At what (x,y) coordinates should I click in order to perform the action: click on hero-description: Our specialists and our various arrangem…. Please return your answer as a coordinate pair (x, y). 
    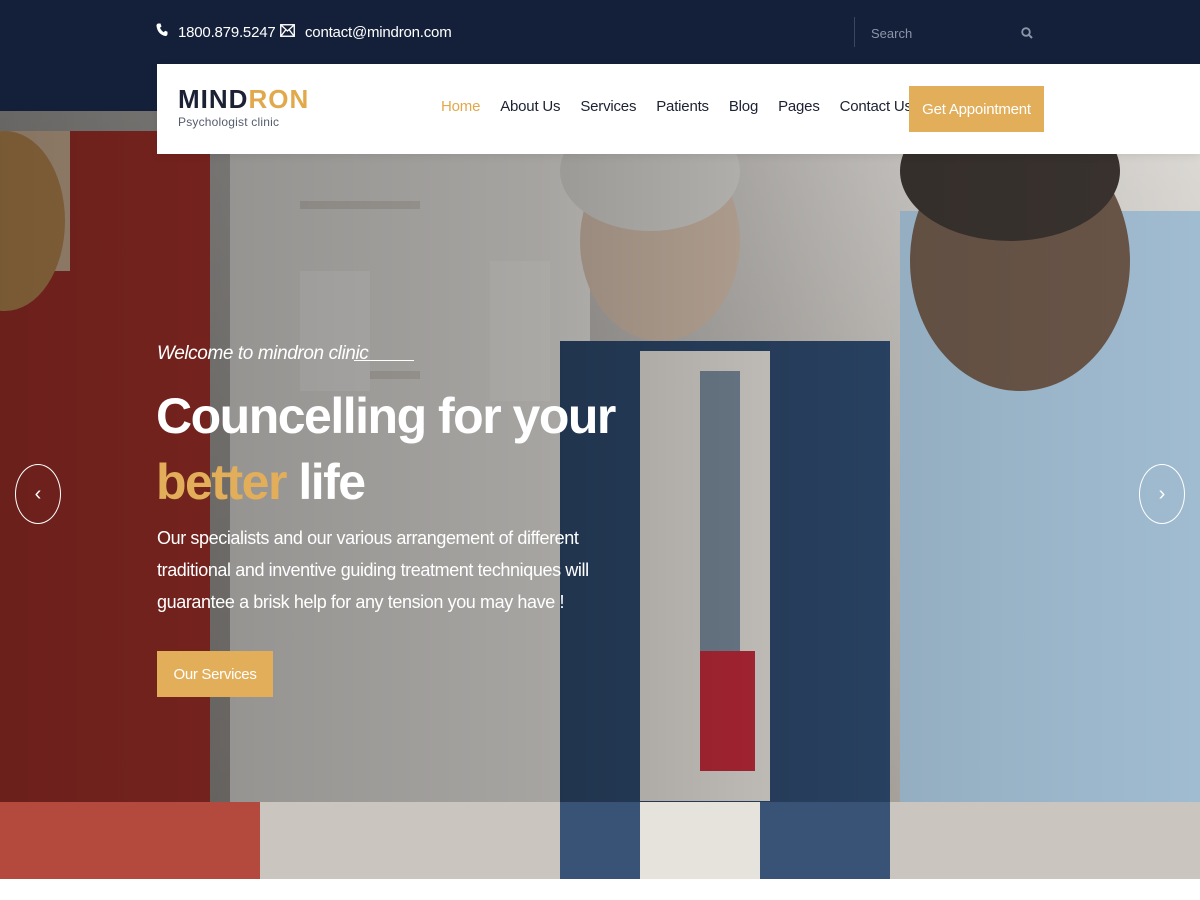
    Looking at the image, I should click on (373, 570).